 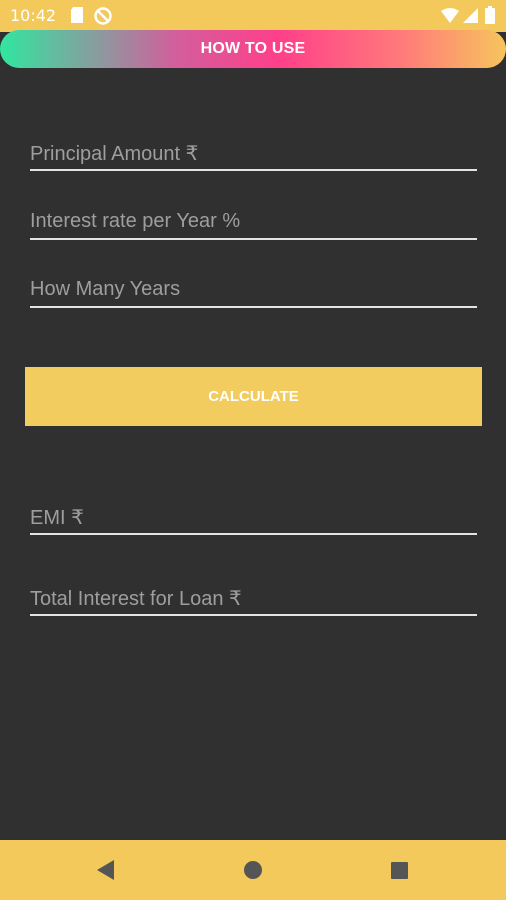 What do you see at coordinates (136, 599) in the screenshot?
I see `total-interest-placeholder: Total Interest for Loan ₹` at bounding box center [136, 599].